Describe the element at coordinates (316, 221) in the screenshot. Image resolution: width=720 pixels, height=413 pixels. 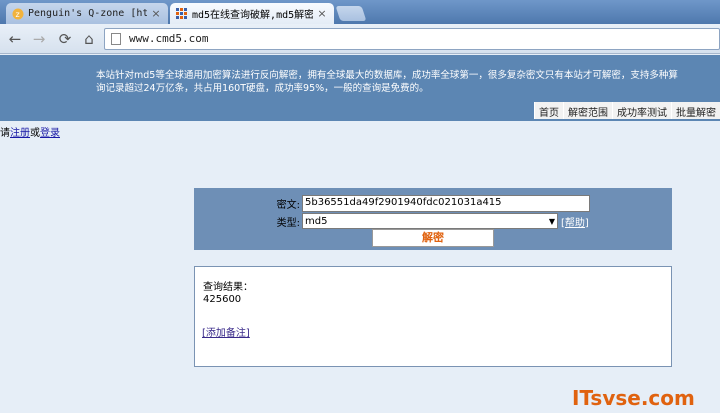
I see `type-selected-value: md5` at that location.